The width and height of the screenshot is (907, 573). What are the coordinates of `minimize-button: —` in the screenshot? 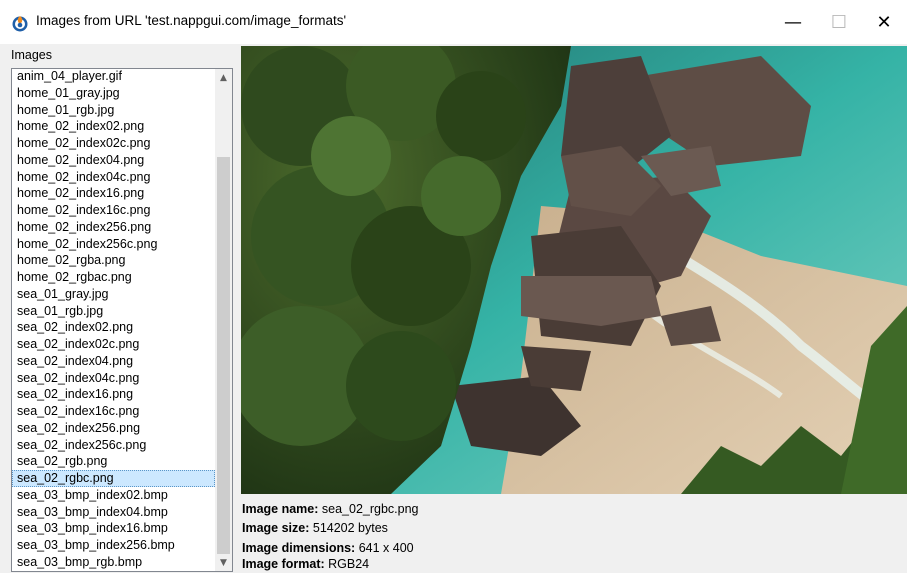 It's located at (793, 22).